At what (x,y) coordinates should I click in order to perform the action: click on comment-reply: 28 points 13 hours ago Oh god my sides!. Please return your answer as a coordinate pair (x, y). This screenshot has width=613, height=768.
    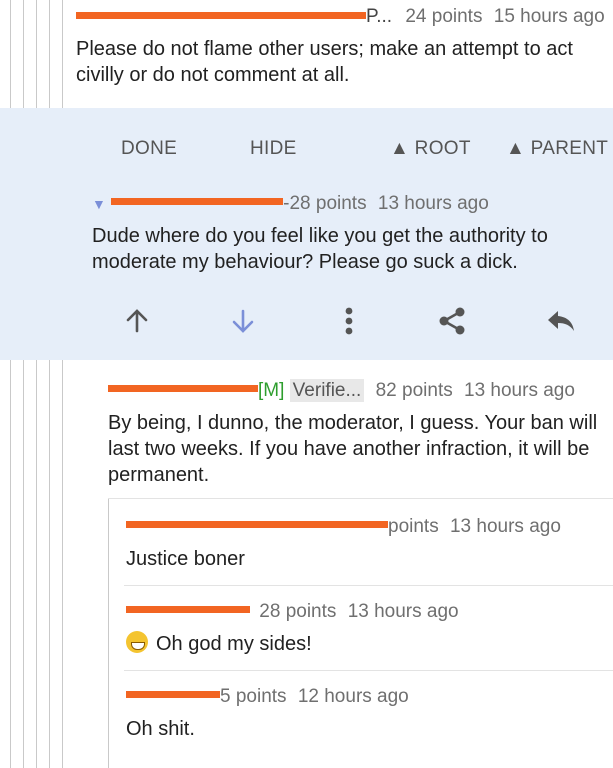
    Looking at the image, I should click on (368, 629).